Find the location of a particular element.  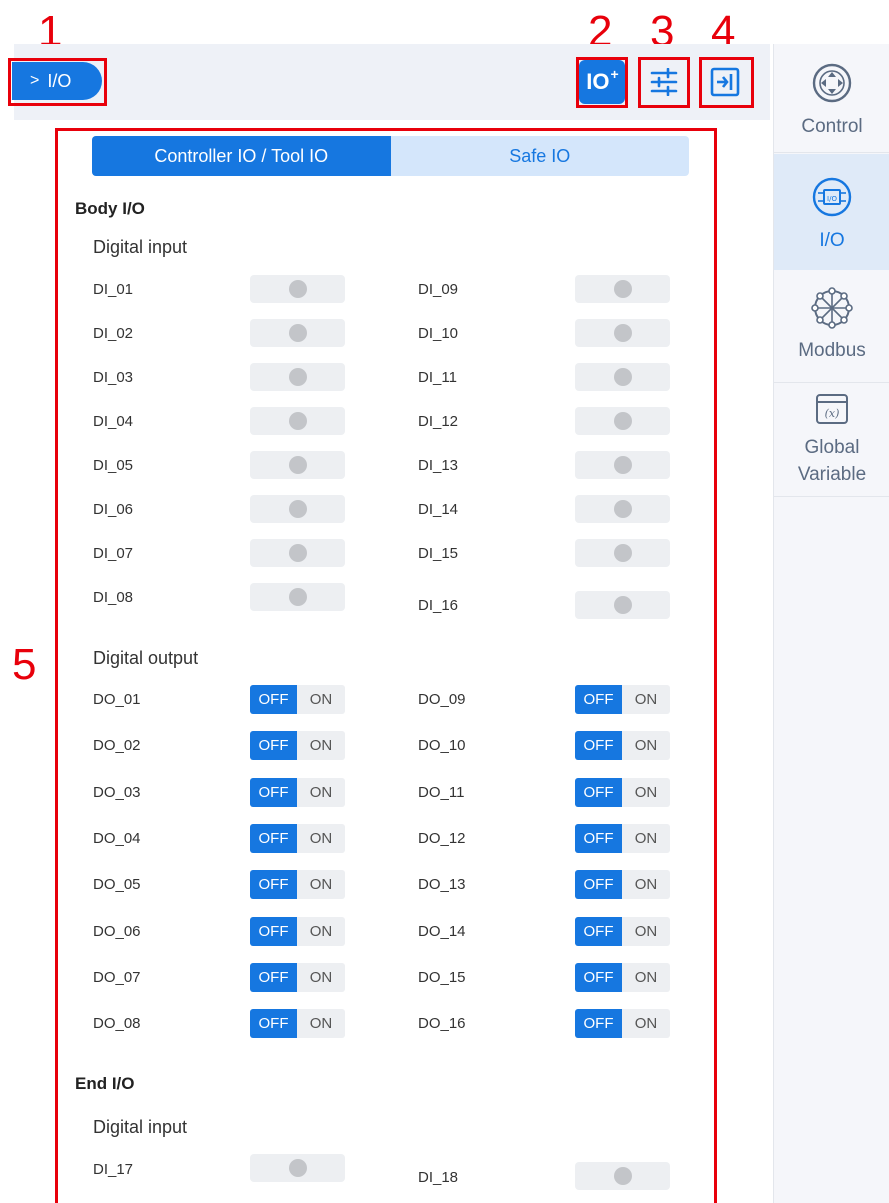

modbus-network-icon is located at coordinates (832, 308).